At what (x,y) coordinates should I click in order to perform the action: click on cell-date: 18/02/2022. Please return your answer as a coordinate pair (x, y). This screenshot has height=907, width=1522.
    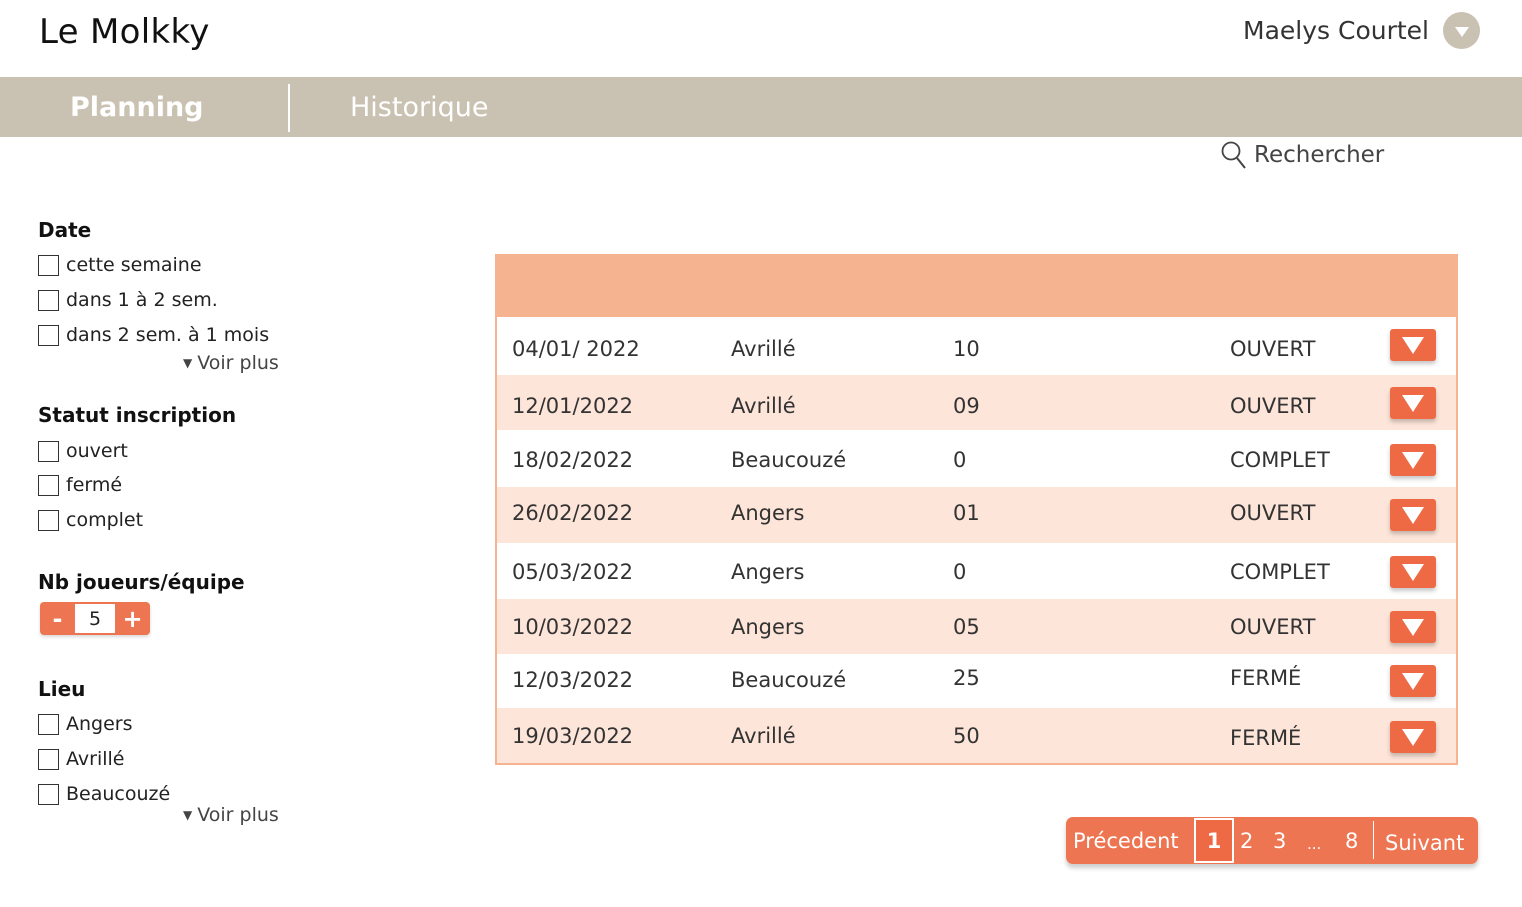
    Looking at the image, I should click on (573, 460).